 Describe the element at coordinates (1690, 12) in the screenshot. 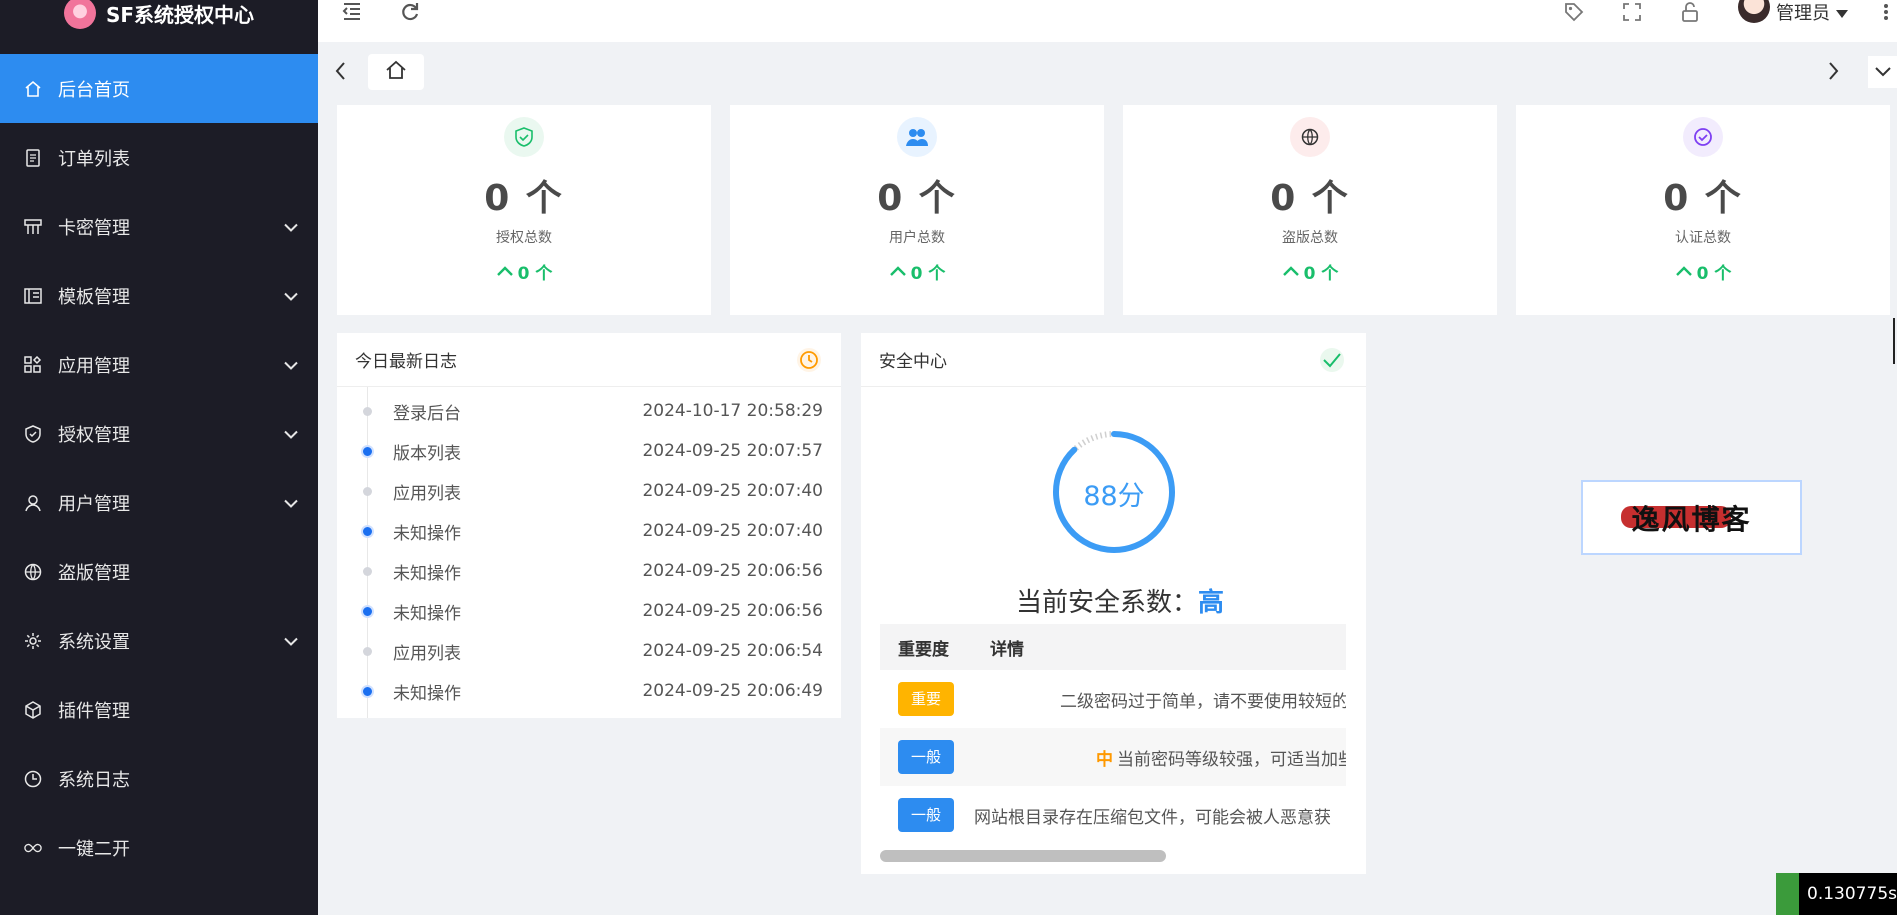

I see `lock-icon` at that location.